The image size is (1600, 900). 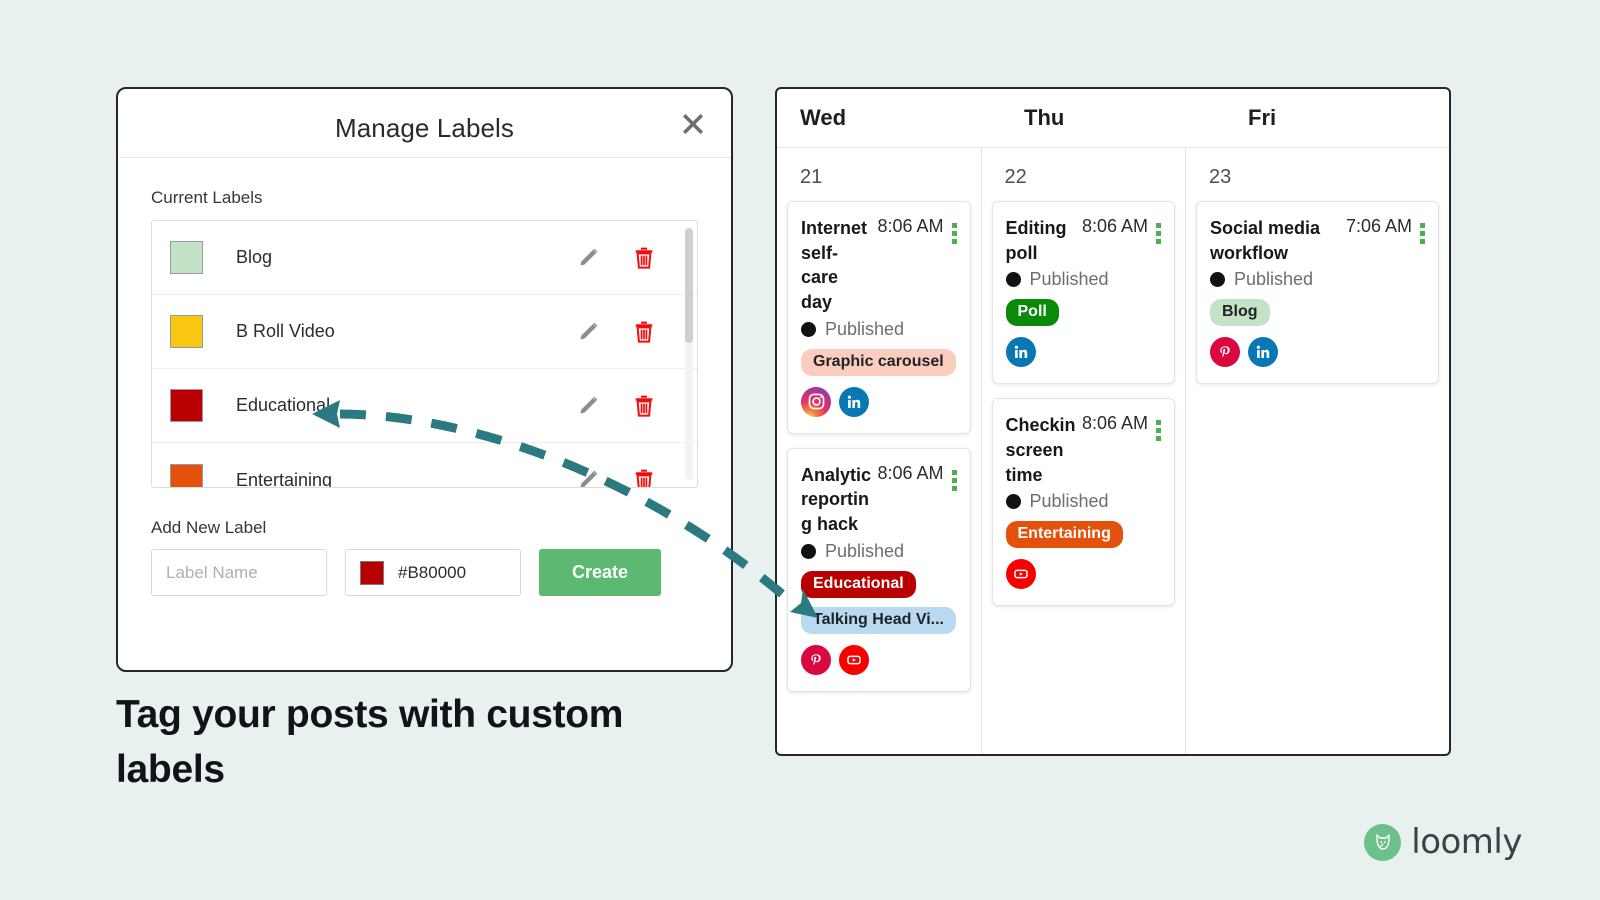 I want to click on label-color-picker: #B80000, so click(x=433, y=572).